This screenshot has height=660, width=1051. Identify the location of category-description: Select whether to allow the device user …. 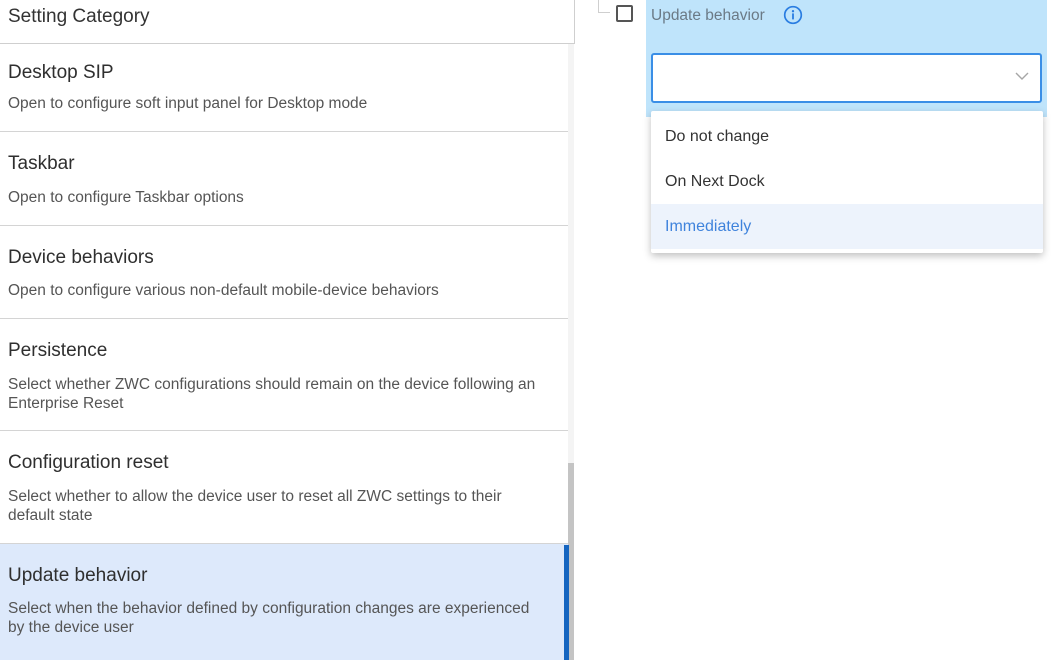
(255, 506).